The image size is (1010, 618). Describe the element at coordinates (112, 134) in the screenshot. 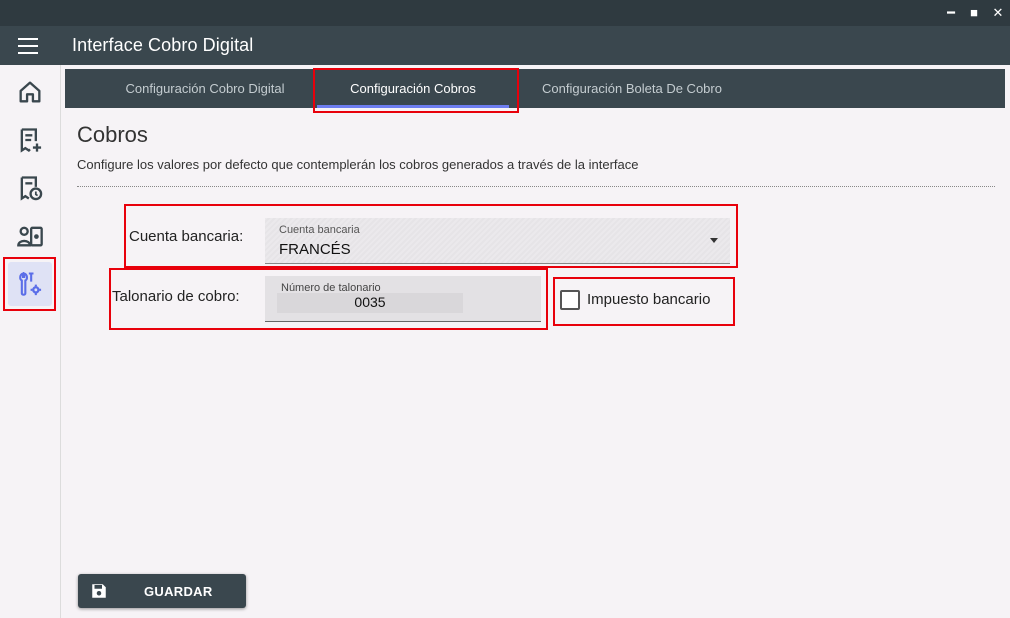

I see `page-title: Cobros` at that location.